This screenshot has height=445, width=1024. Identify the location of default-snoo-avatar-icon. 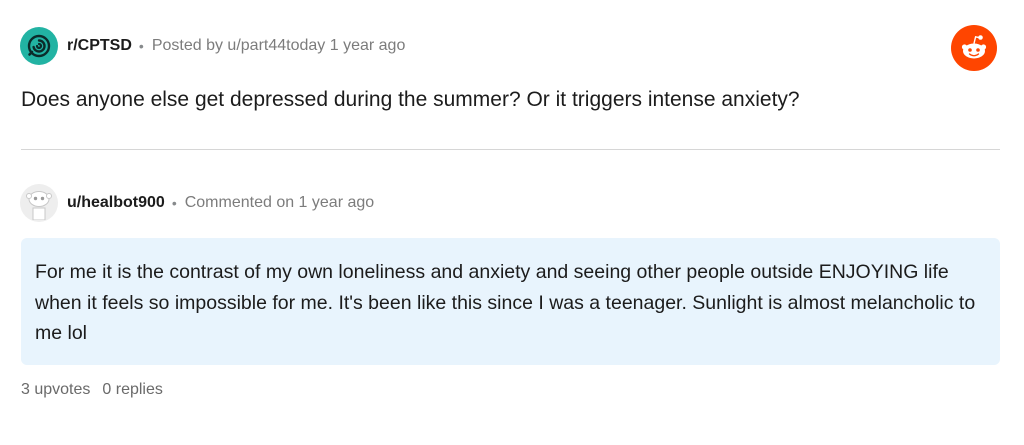
(39, 203).